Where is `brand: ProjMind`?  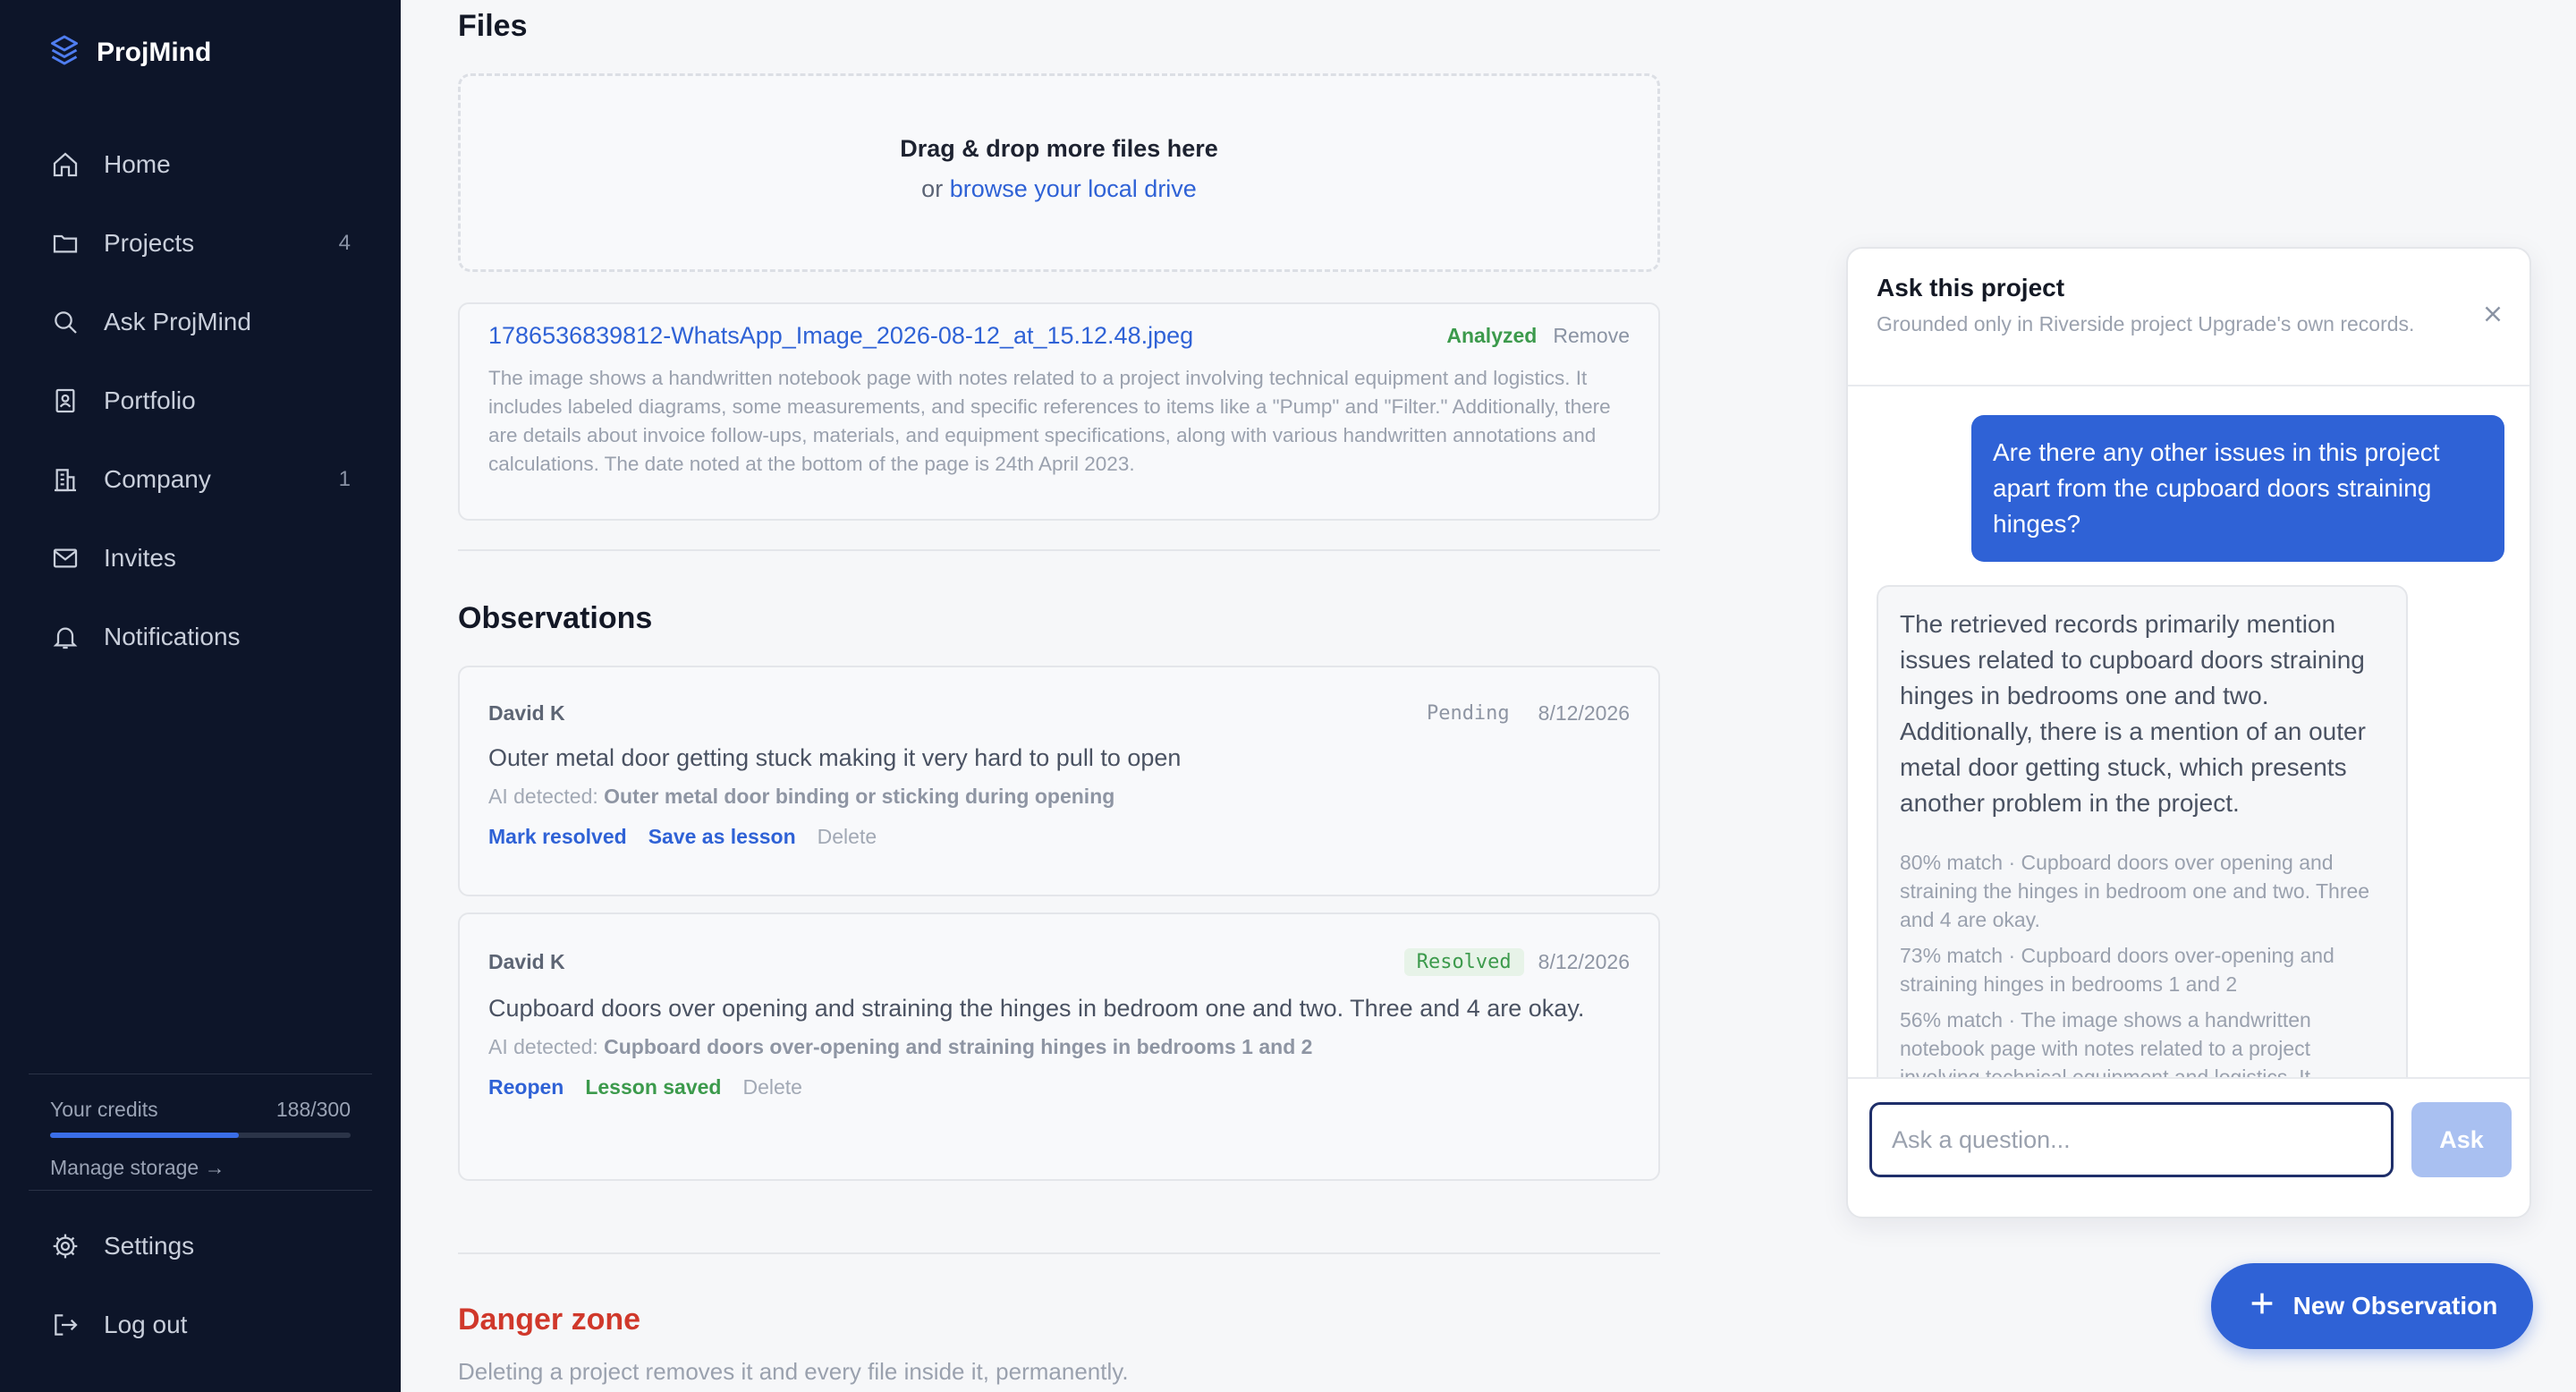
brand: ProjMind is located at coordinates (129, 52).